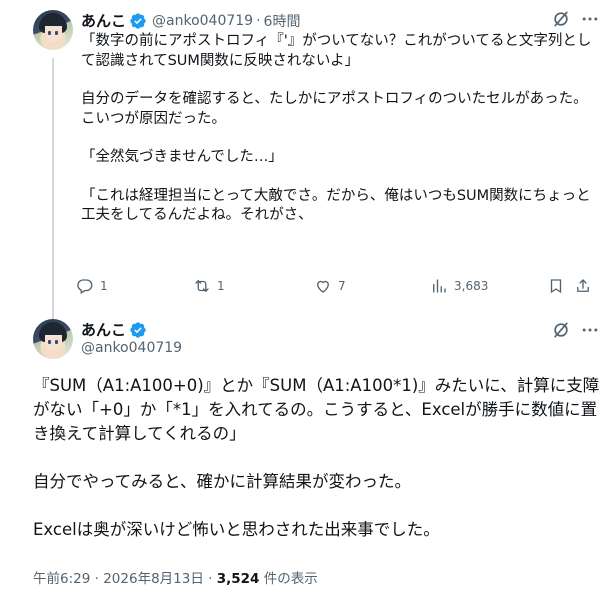  What do you see at coordinates (323, 286) in the screenshot?
I see `like-icon` at bounding box center [323, 286].